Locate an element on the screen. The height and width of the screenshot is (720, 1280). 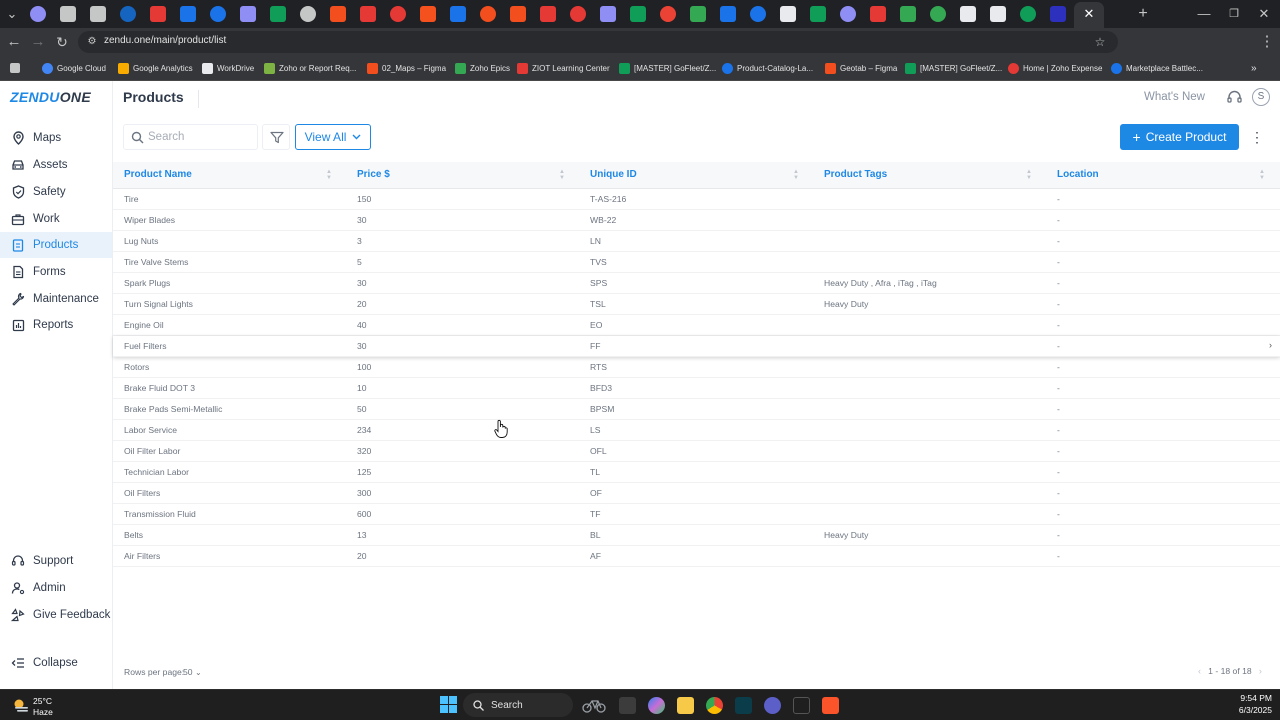
sidebar-item-support: Support is located at coordinates (56, 561).